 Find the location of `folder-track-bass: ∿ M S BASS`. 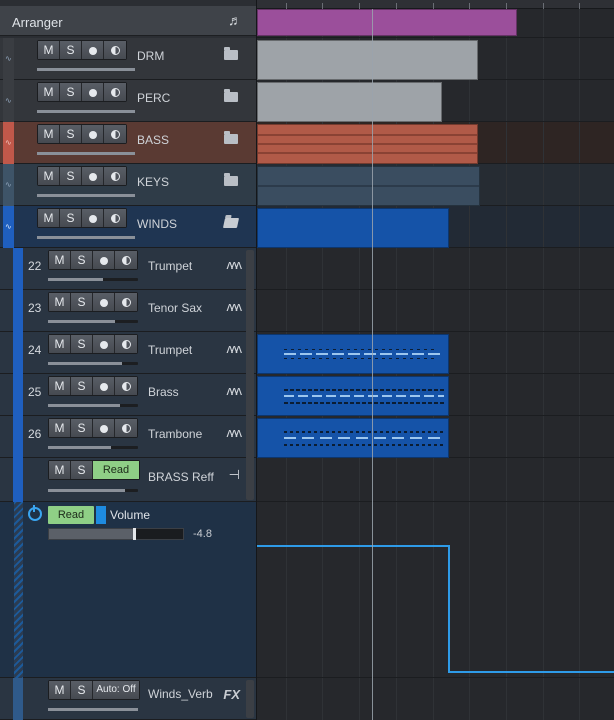

folder-track-bass: ∿ M S BASS is located at coordinates (128, 143).